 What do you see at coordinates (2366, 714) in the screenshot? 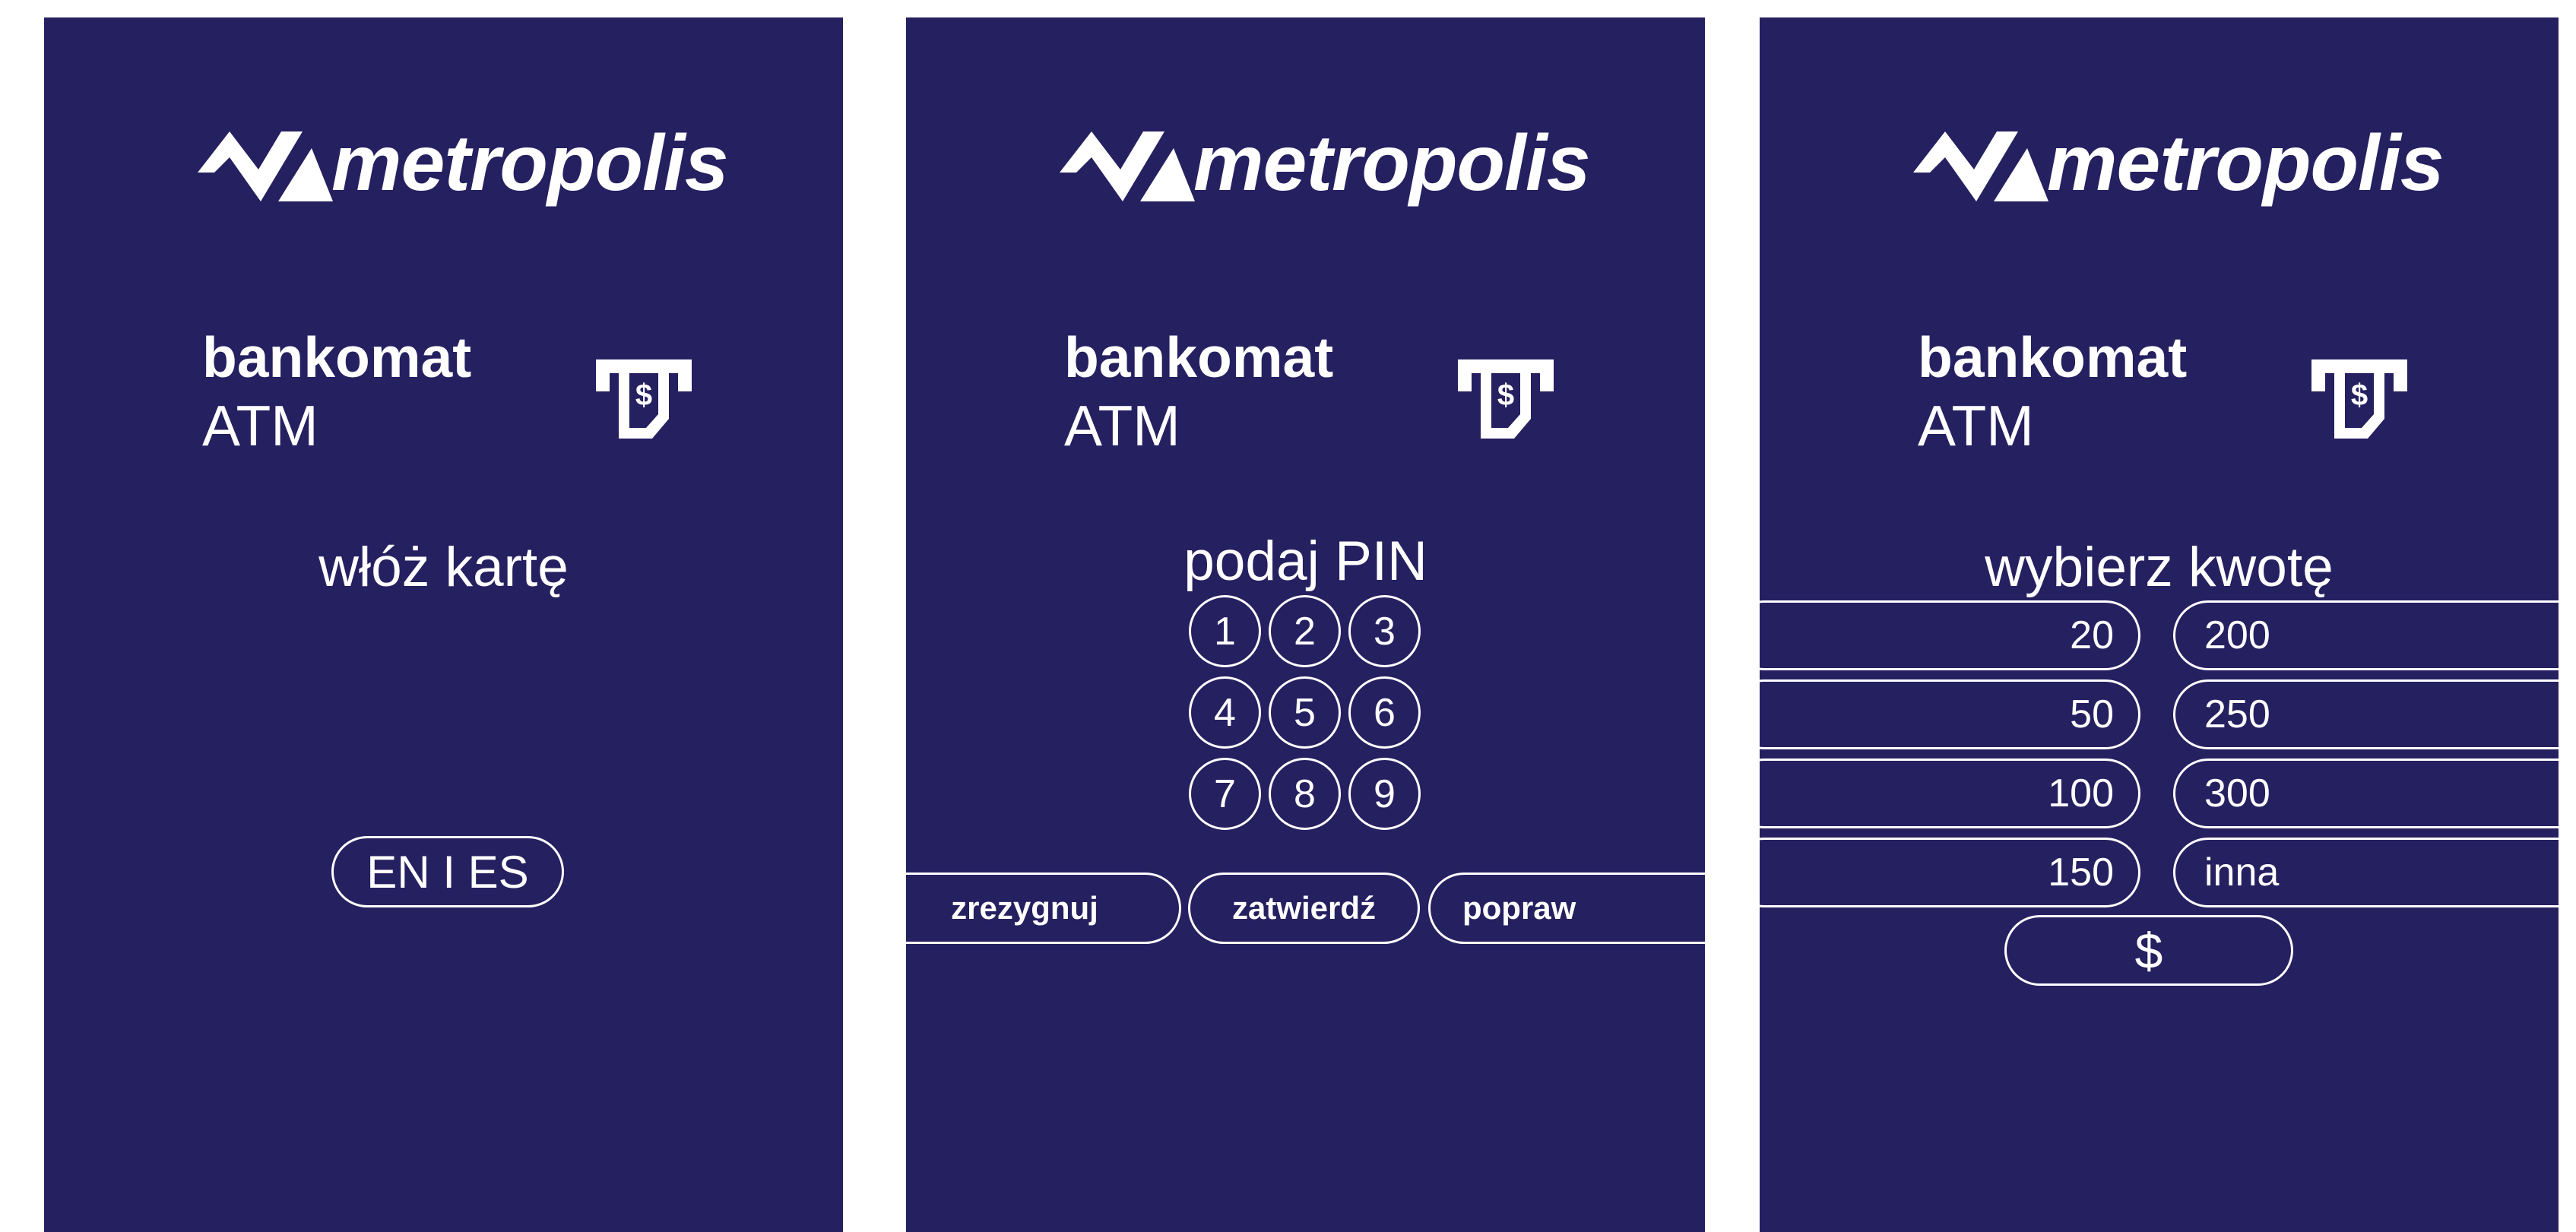
I see `amount-option-250: 250` at bounding box center [2366, 714].